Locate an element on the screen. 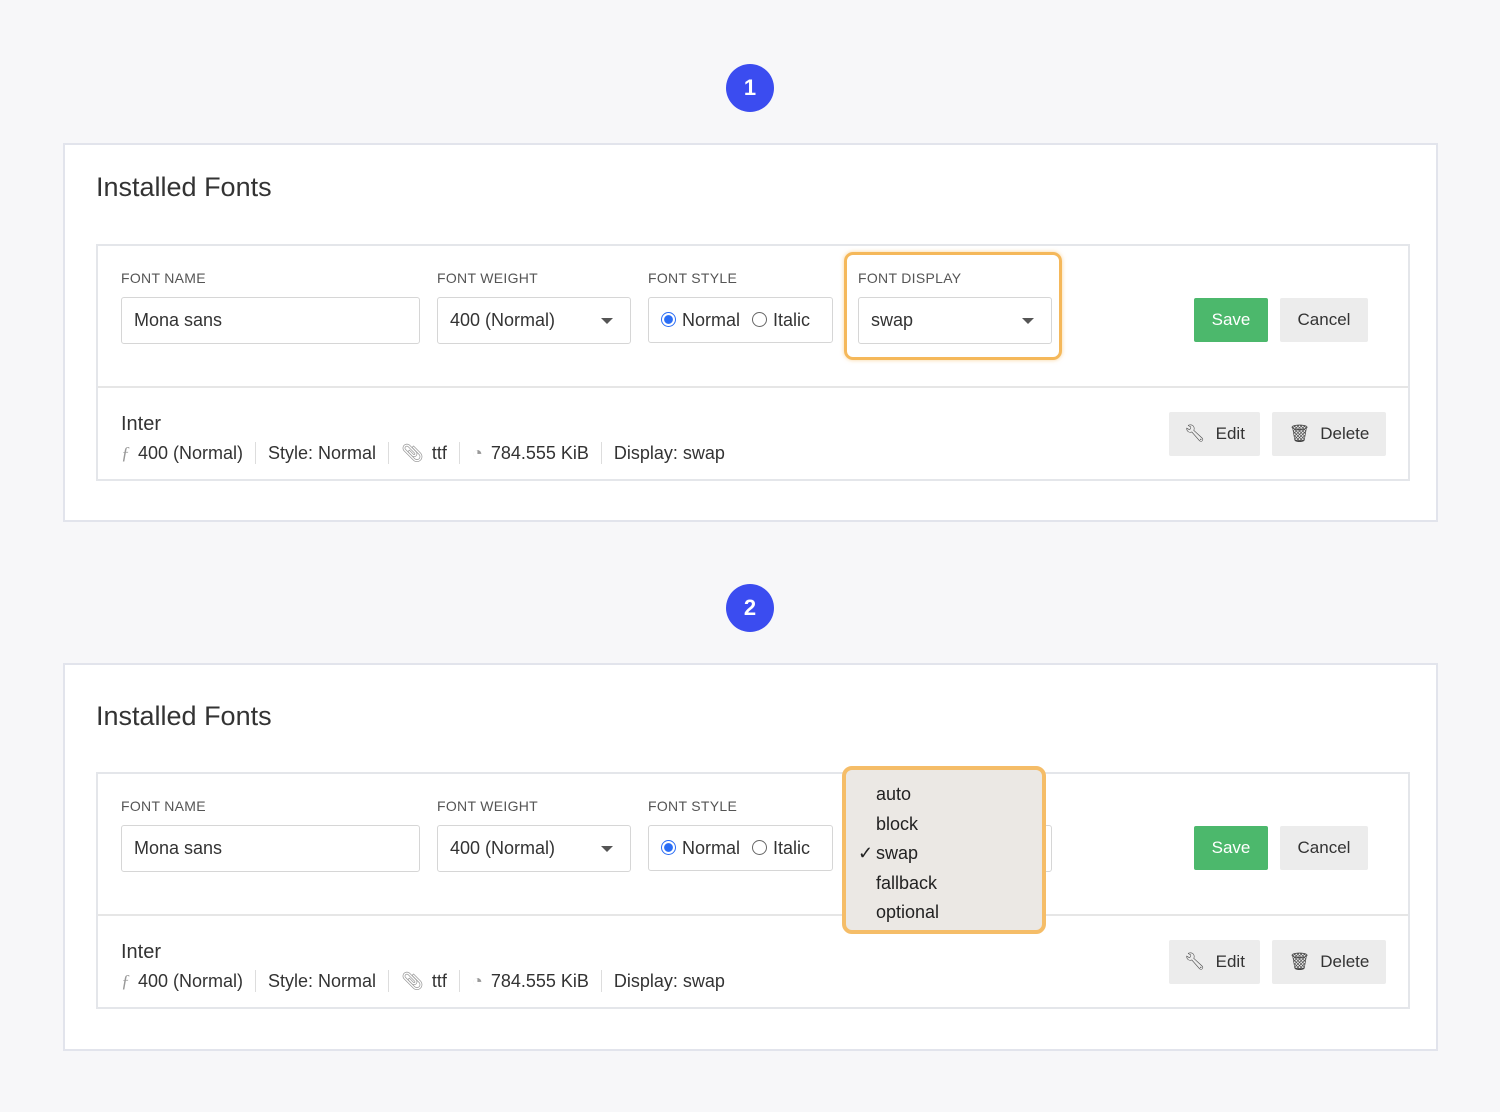 This screenshot has height=1112, width=1500. dropdown-option-optional: optional is located at coordinates (944, 913).